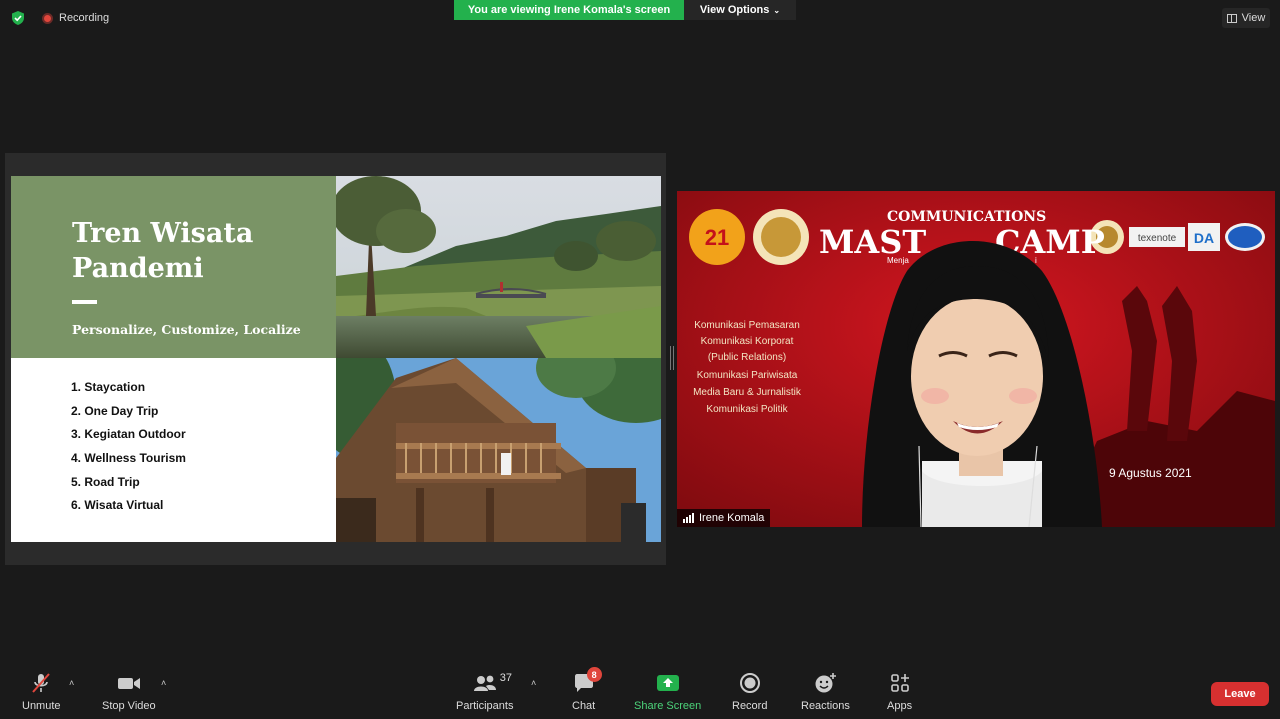  Describe the element at coordinates (163, 251) in the screenshot. I see `slide-title: Tren Wisata Pandemi` at that location.